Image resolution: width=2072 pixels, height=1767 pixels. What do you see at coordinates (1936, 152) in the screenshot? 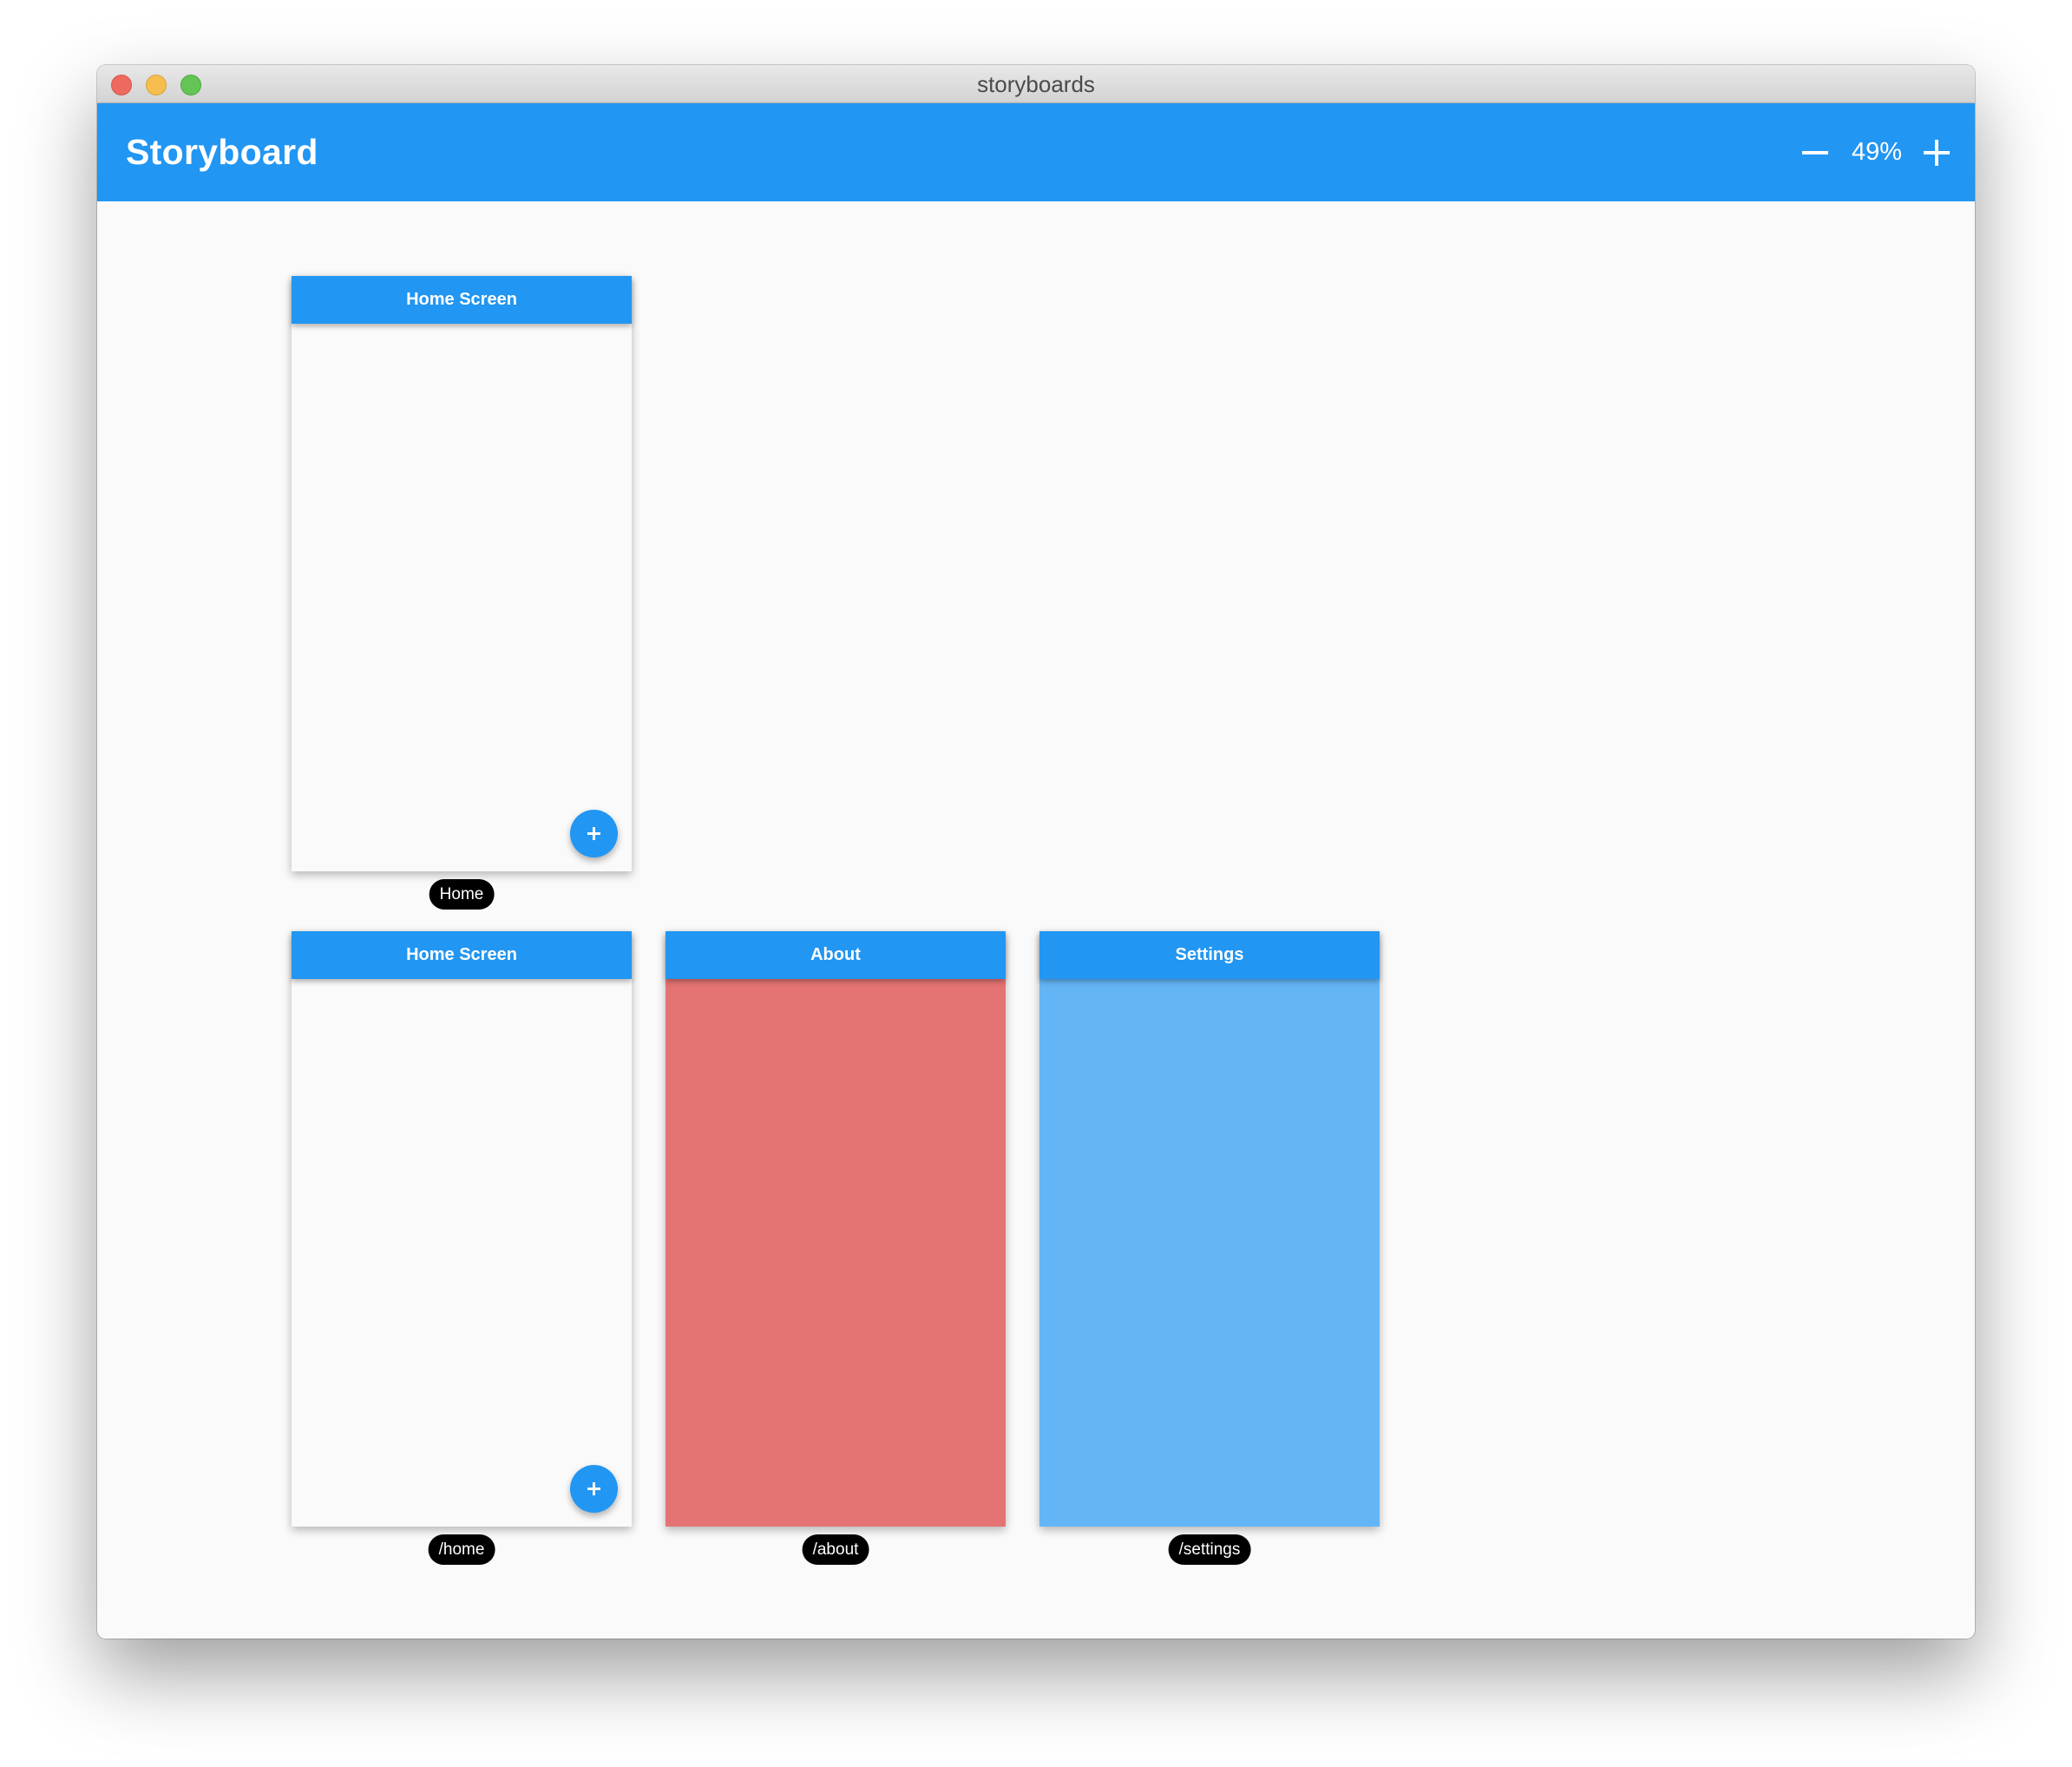
I see `zoom-in-button` at bounding box center [1936, 152].